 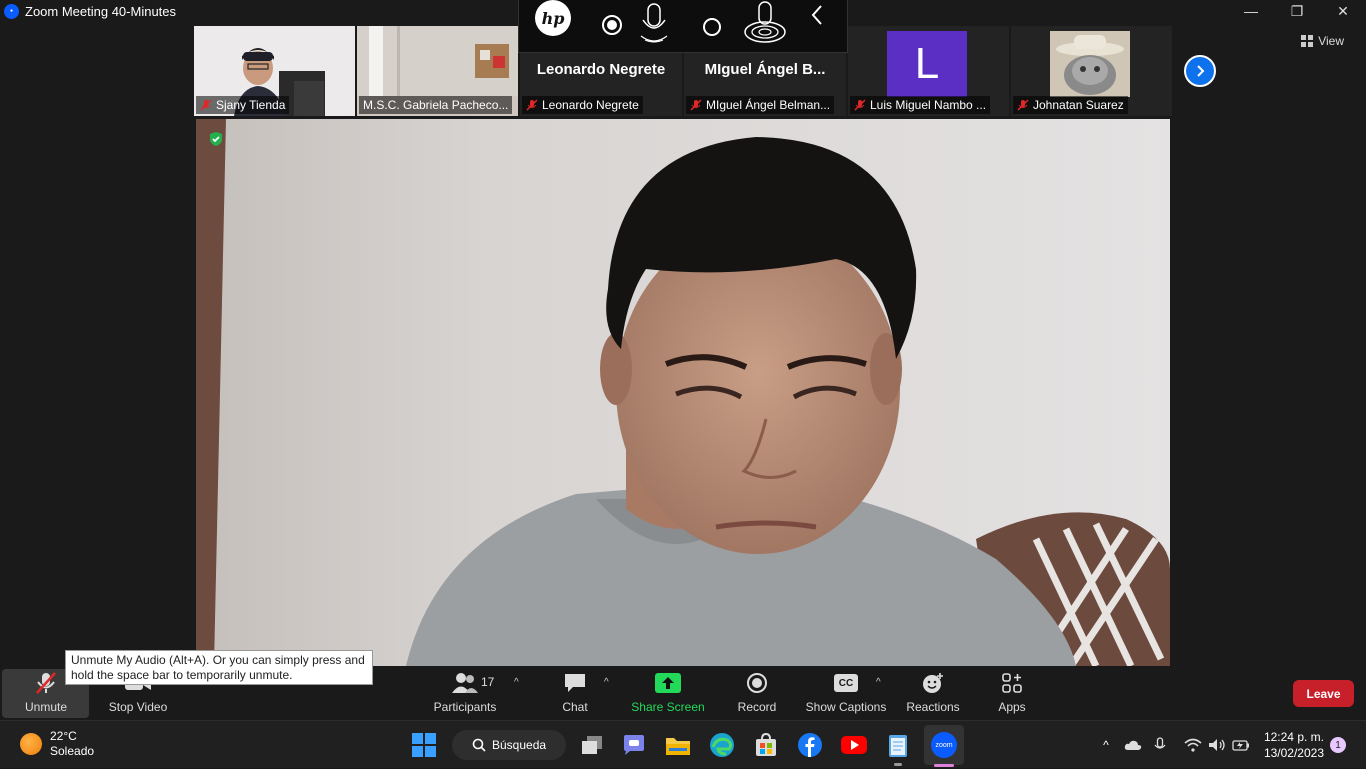 What do you see at coordinates (944, 765) in the screenshot?
I see `active-indicator` at bounding box center [944, 765].